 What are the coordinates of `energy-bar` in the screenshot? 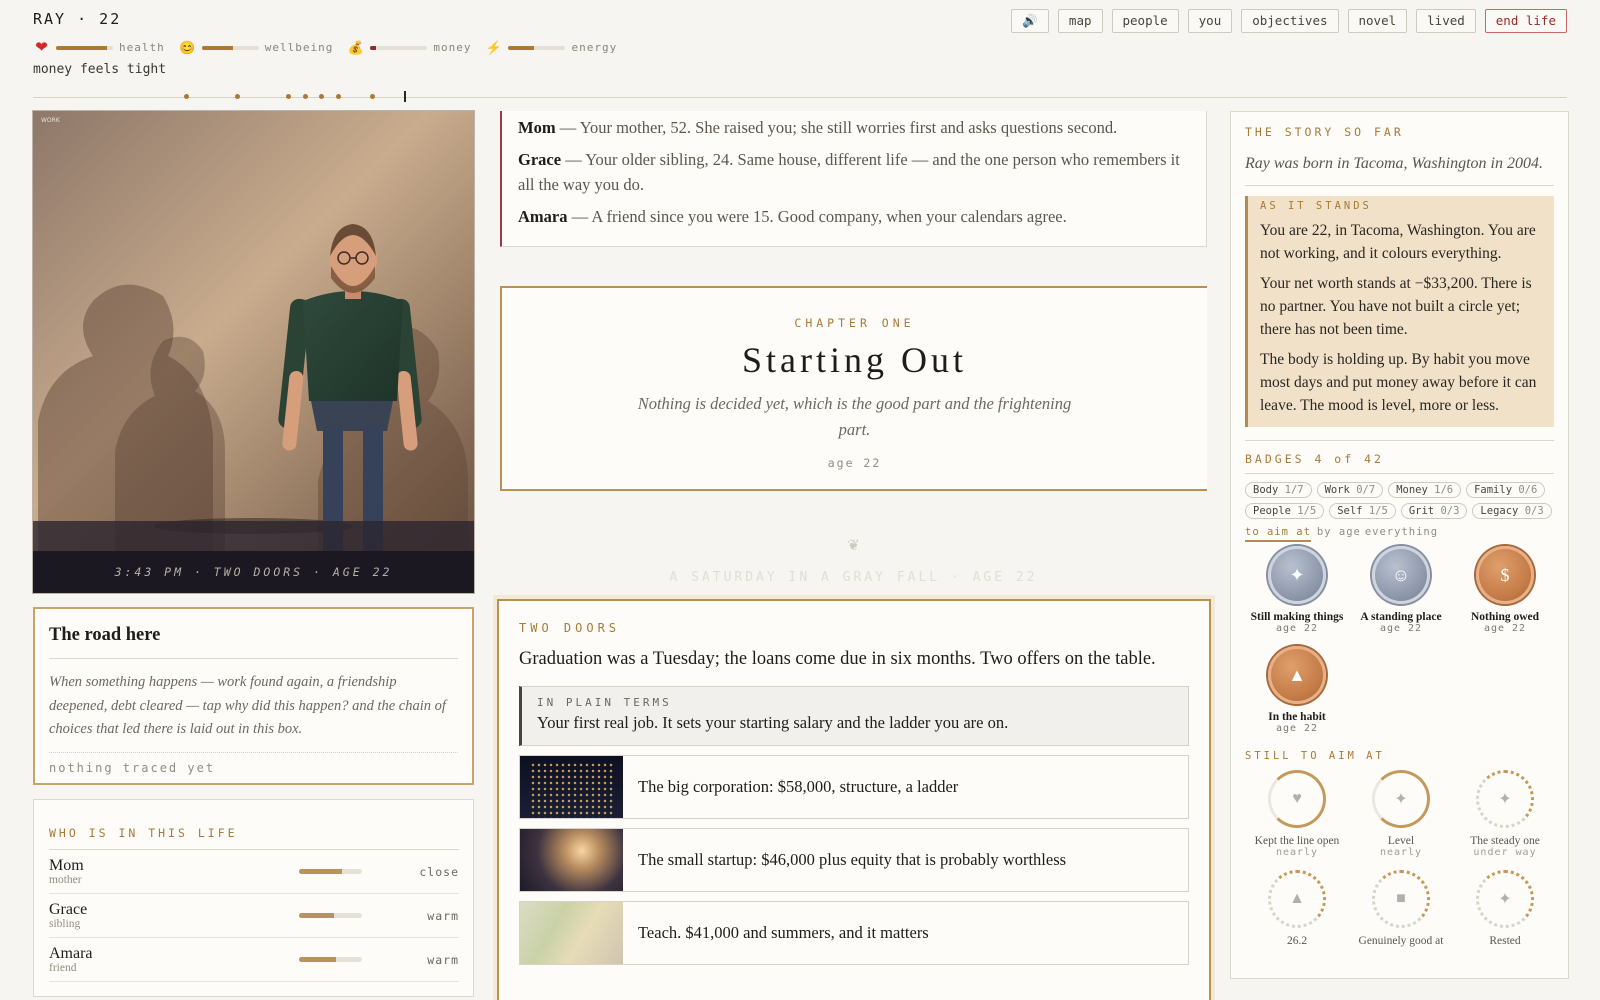 It's located at (537, 47).